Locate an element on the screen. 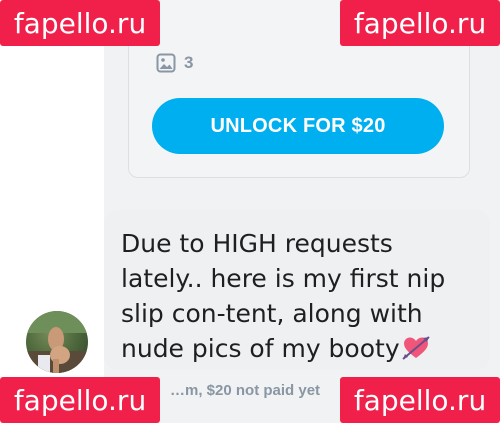 The image size is (500, 423). watermark-top-right: fapello.ru is located at coordinates (420, 23).